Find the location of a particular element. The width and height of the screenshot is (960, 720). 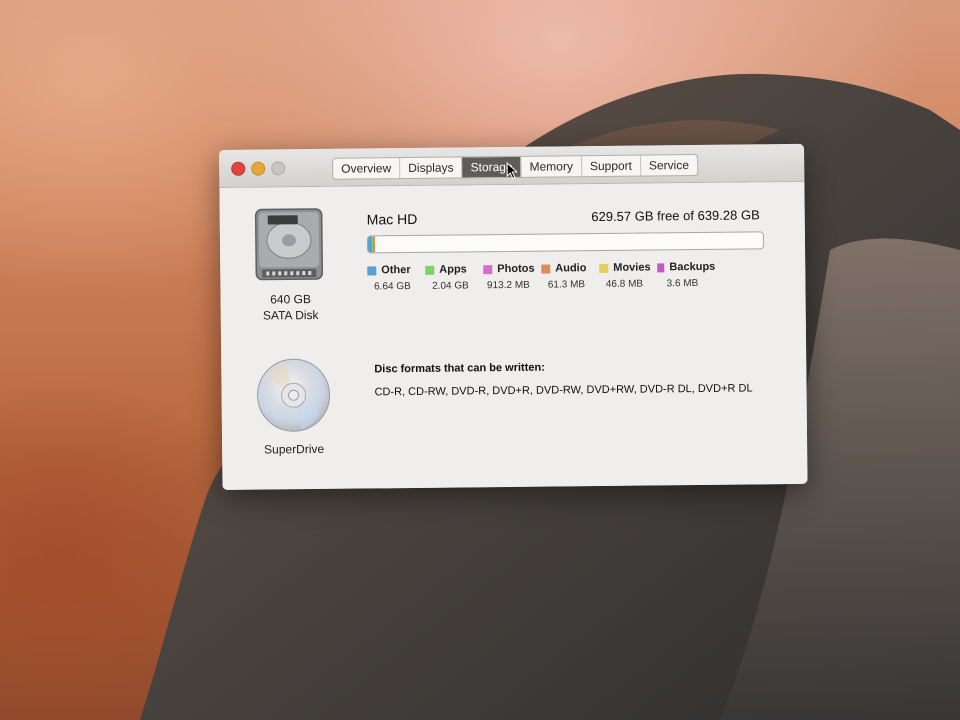

tab-support: Support is located at coordinates (611, 166).